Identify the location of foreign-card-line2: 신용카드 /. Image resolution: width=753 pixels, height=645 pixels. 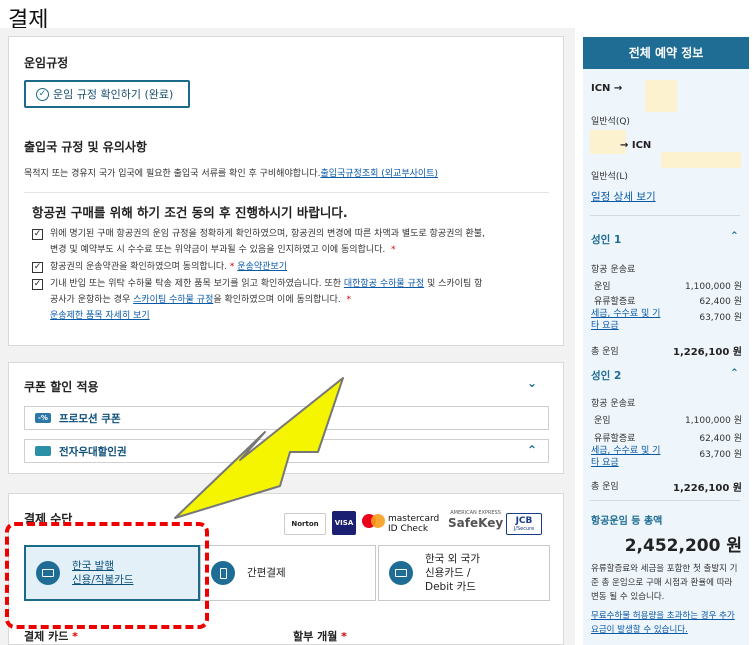
(448, 573).